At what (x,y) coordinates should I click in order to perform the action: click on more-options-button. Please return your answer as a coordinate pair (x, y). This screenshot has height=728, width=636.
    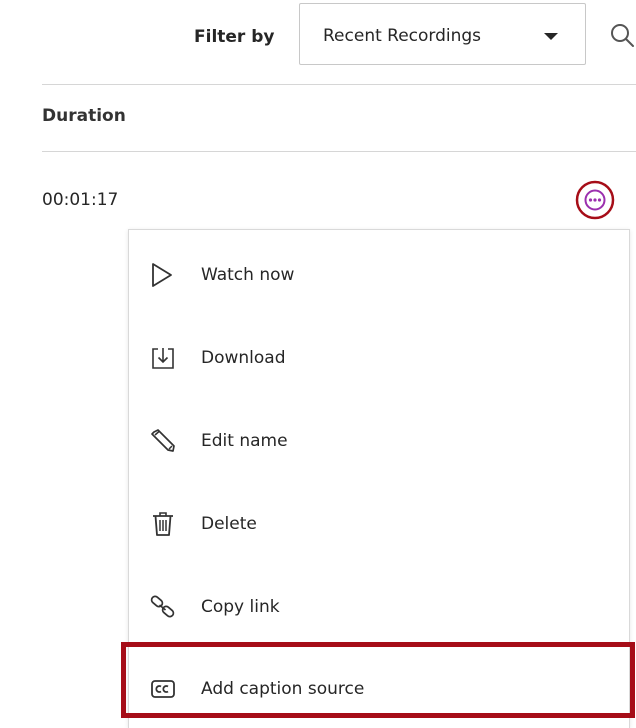
    Looking at the image, I should click on (595, 200).